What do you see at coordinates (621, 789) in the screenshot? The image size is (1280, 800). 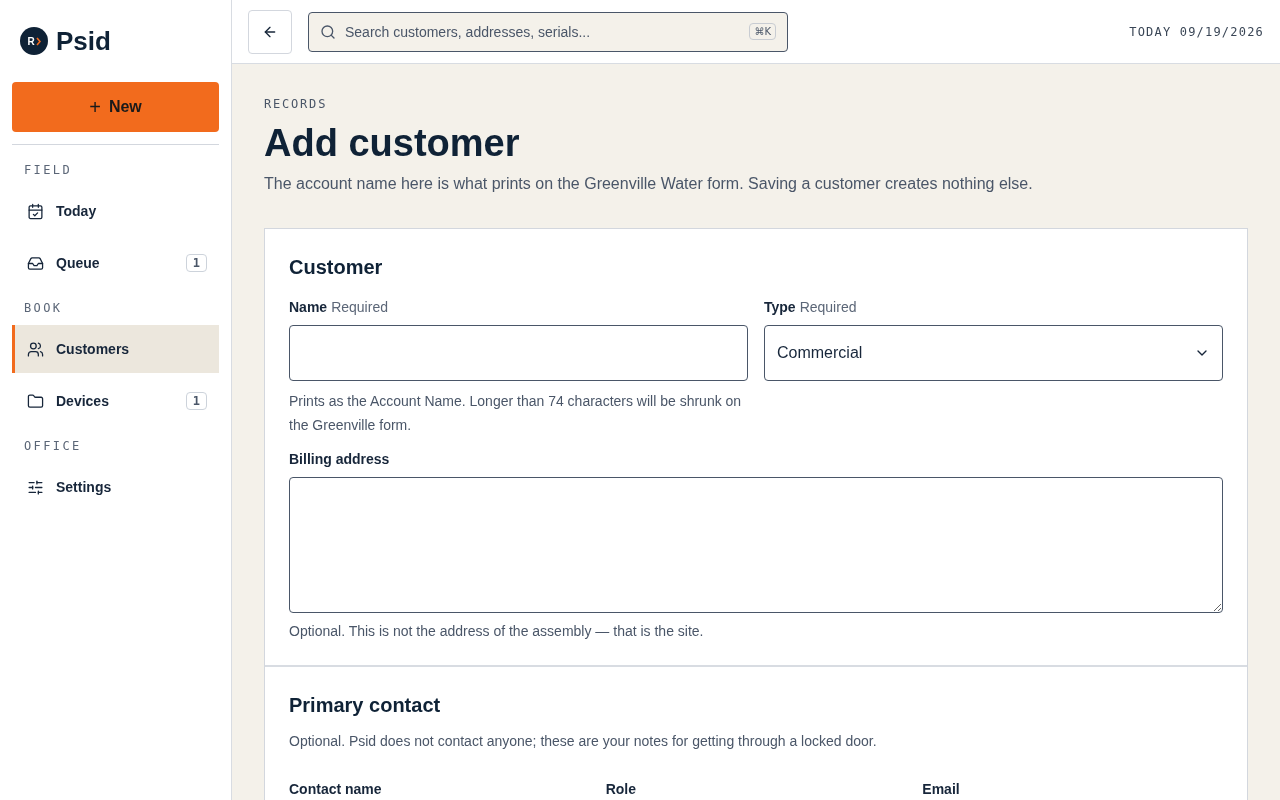 I see `field-label: Role` at bounding box center [621, 789].